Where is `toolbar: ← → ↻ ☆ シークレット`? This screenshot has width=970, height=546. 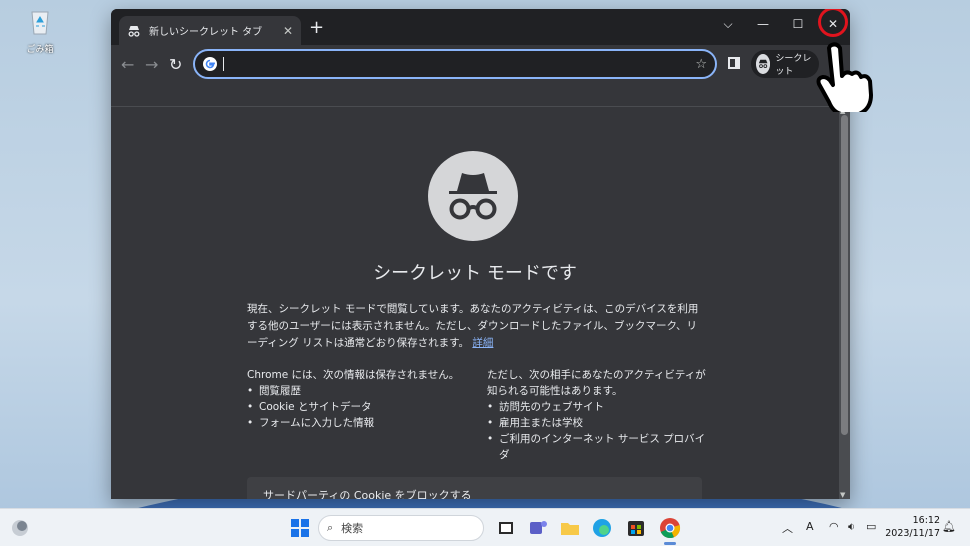
toolbar: ← → ↻ ☆ シークレット is located at coordinates (480, 64).